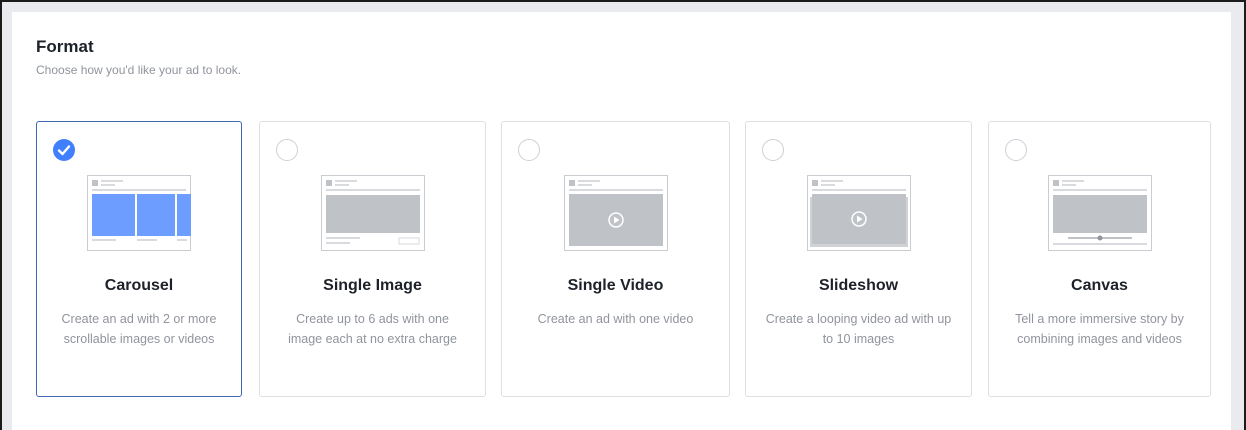 The width and height of the screenshot is (1246, 430). What do you see at coordinates (615, 285) in the screenshot?
I see `card-title: Single Video` at bounding box center [615, 285].